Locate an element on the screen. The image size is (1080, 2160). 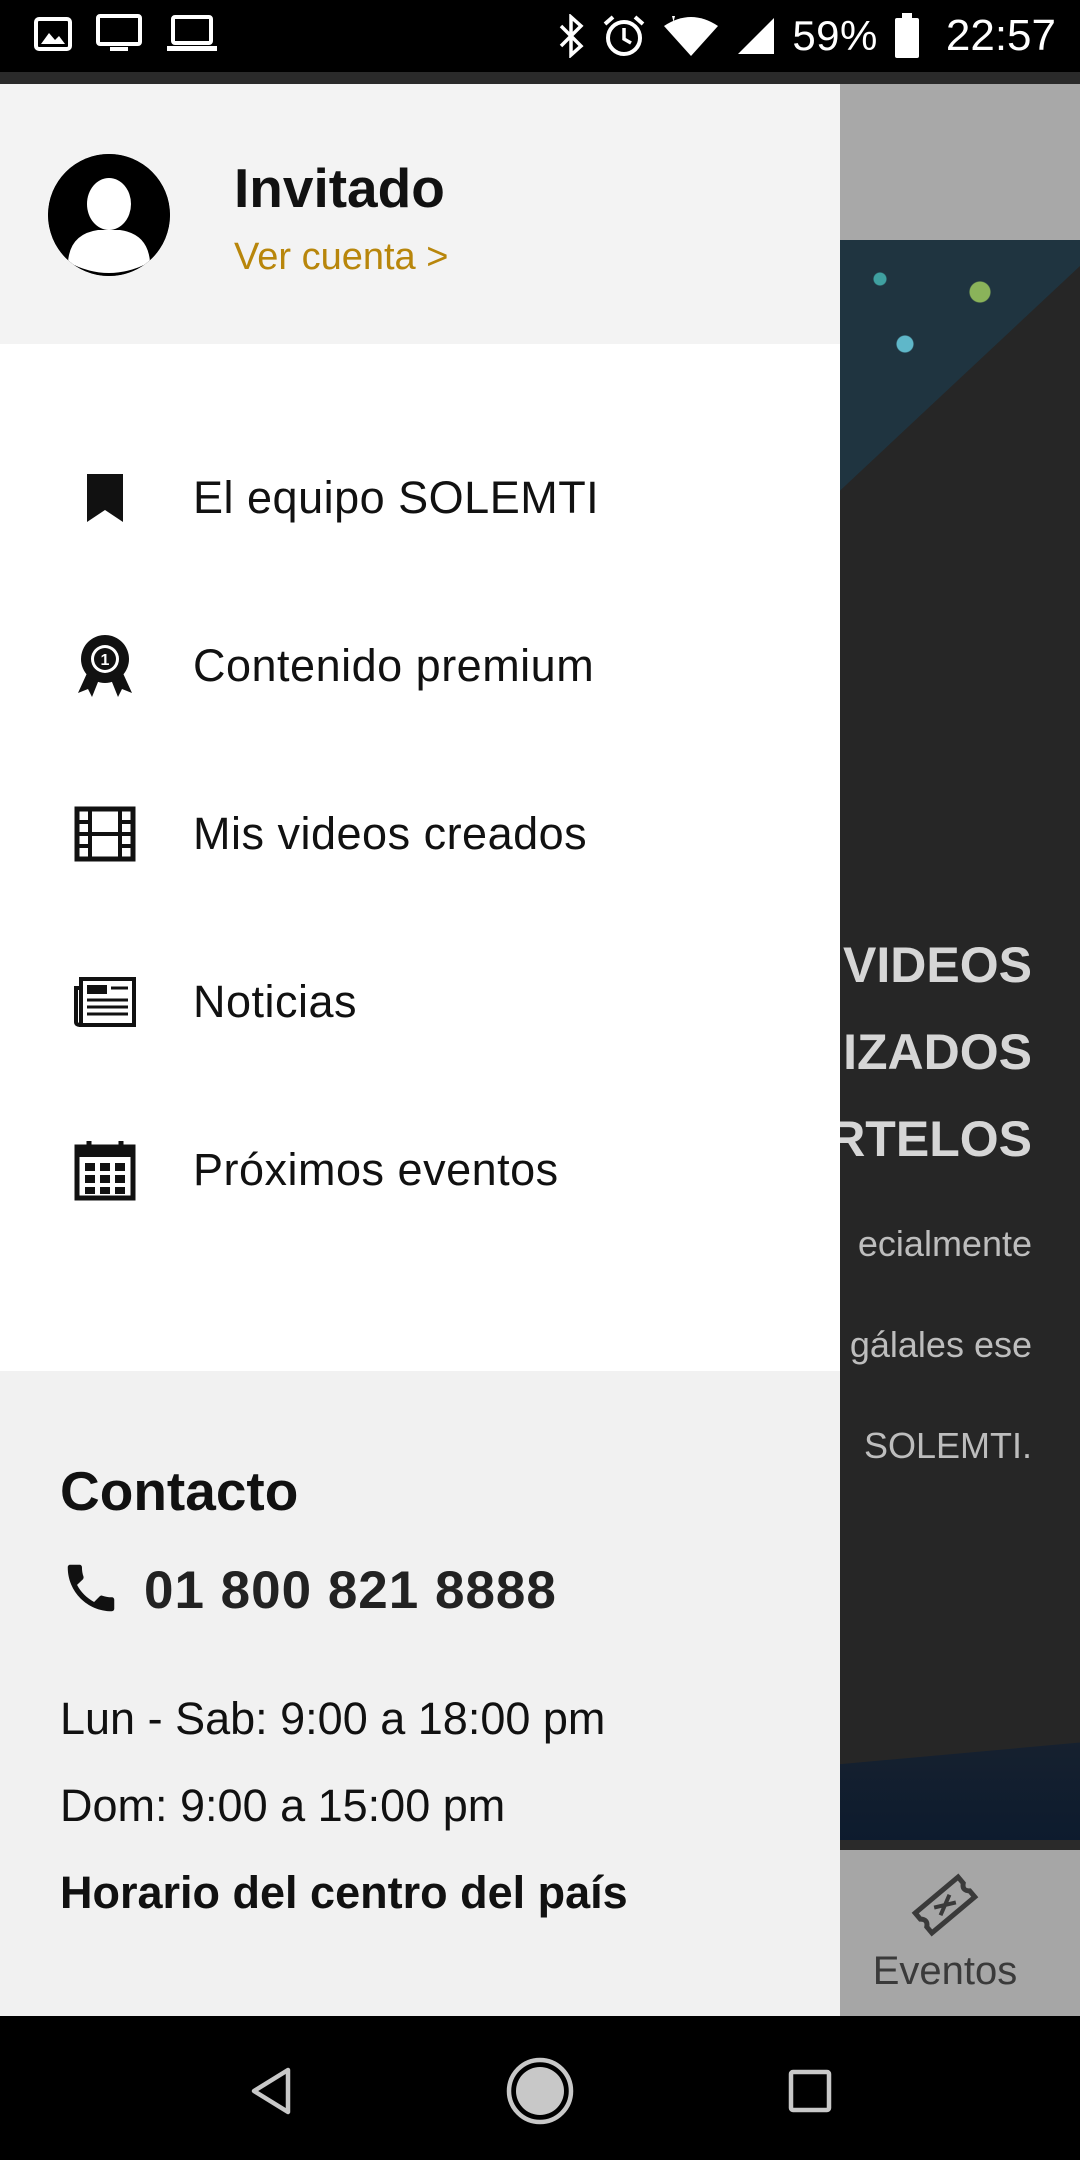
view-account-link: Ver cuenta > is located at coordinates (341, 257).